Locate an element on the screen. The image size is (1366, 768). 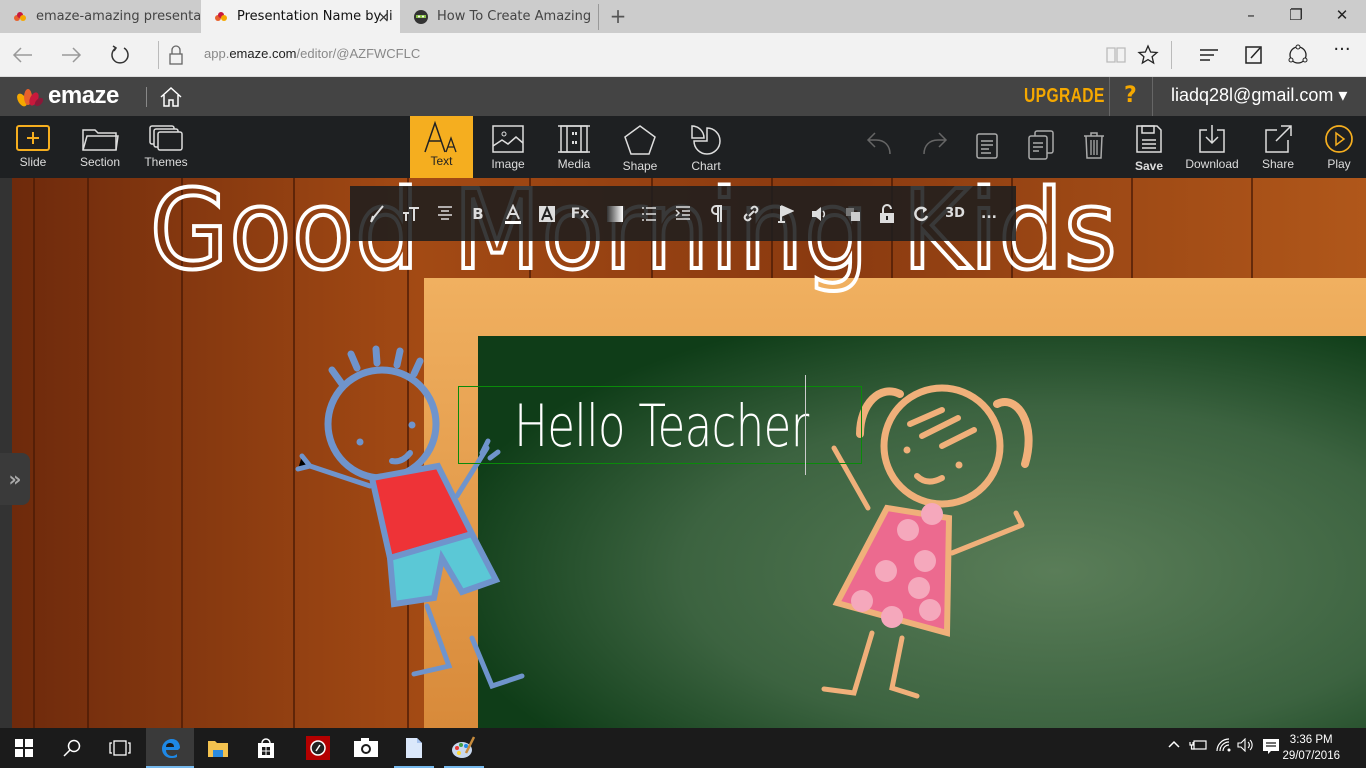
play-button: Play is located at coordinates (1339, 147).